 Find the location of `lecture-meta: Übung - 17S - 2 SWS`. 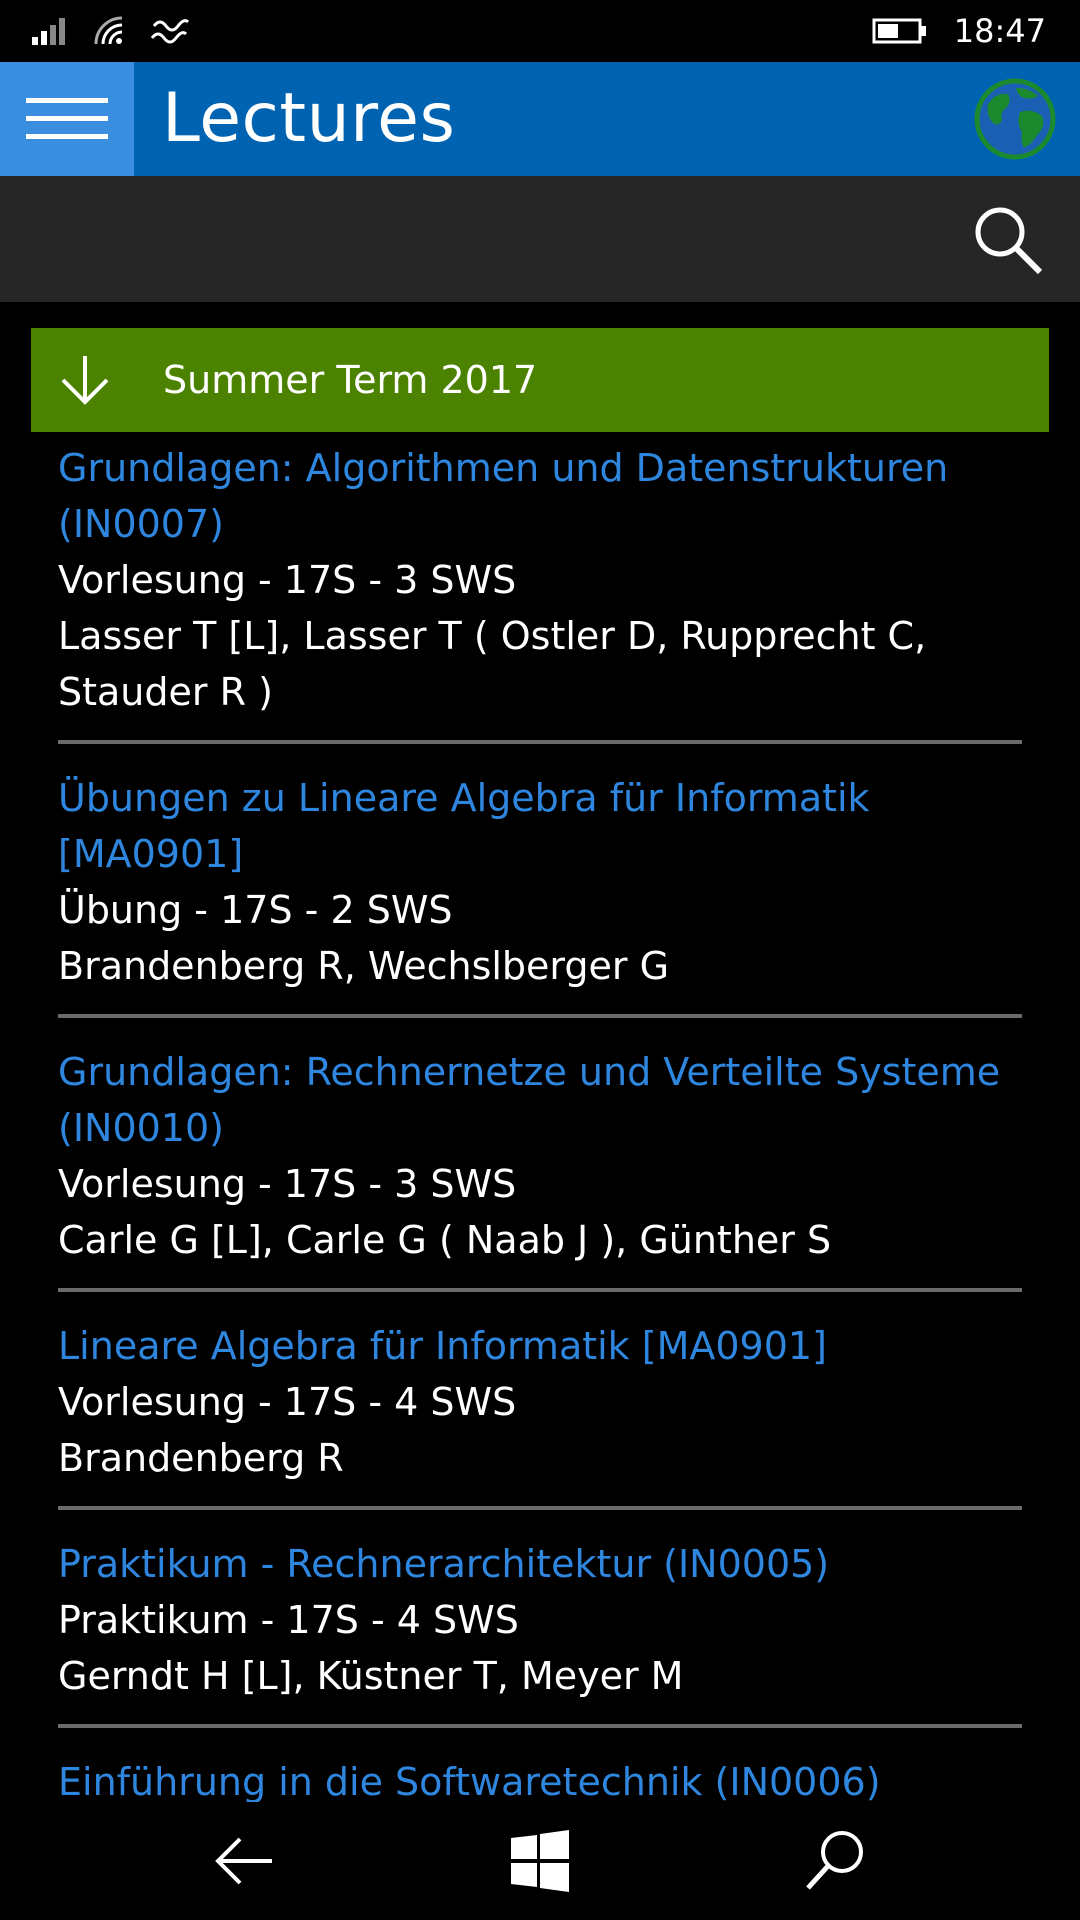

lecture-meta: Übung - 17S - 2 SWS is located at coordinates (255, 910).